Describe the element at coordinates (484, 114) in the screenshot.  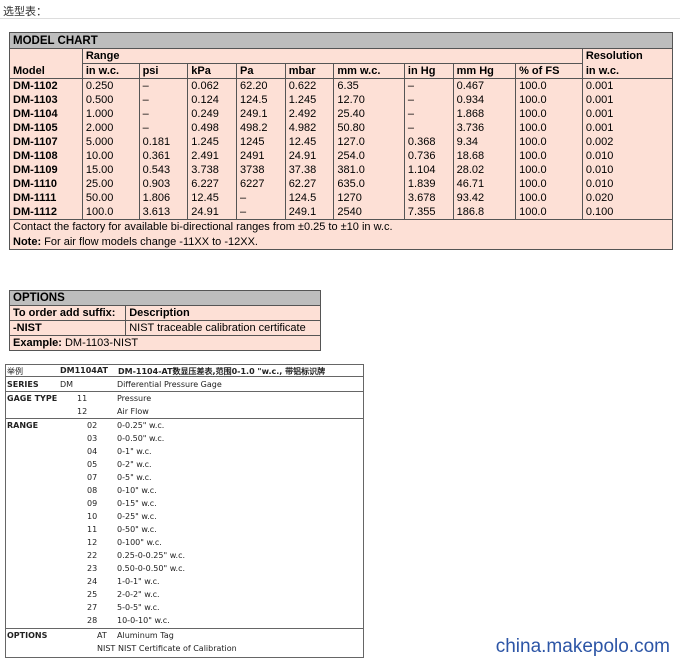
I see `table-cell: 1.868` at that location.